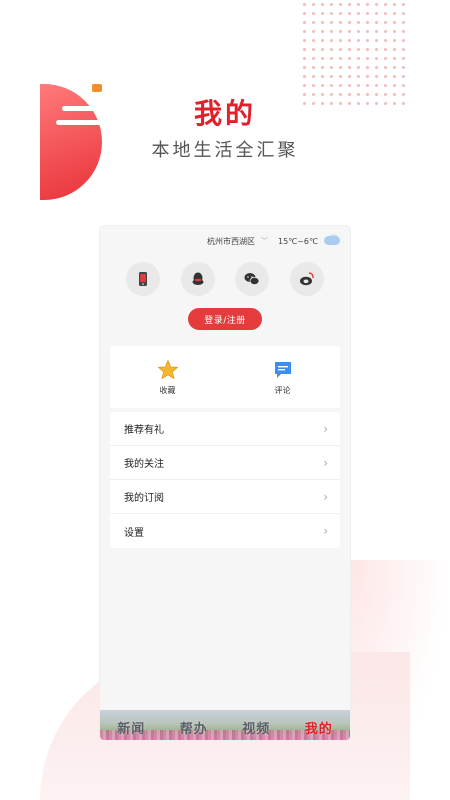  Describe the element at coordinates (144, 464) in the screenshot. I see `menu-item-label: 我的关注` at that location.